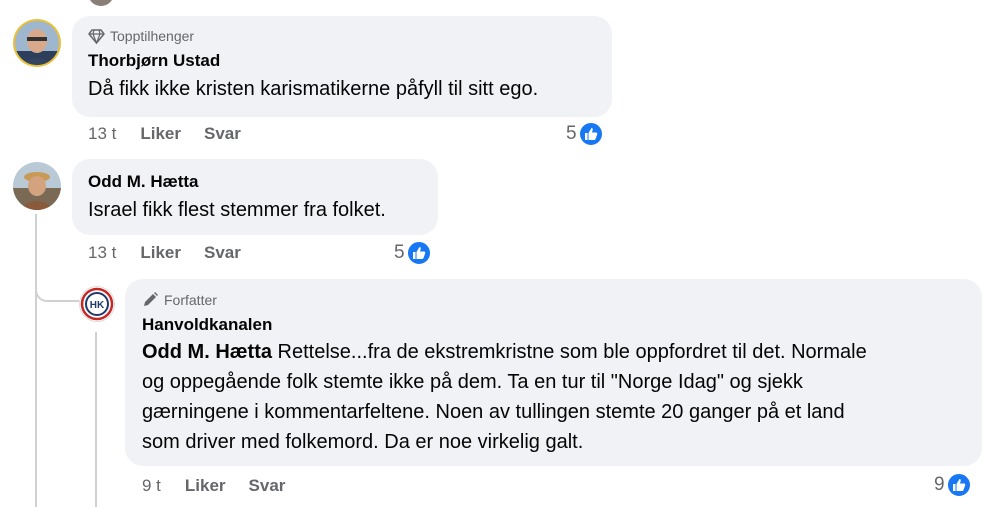  Describe the element at coordinates (553, 325) in the screenshot. I see `comment-author: Hanvoldkanalen` at that location.